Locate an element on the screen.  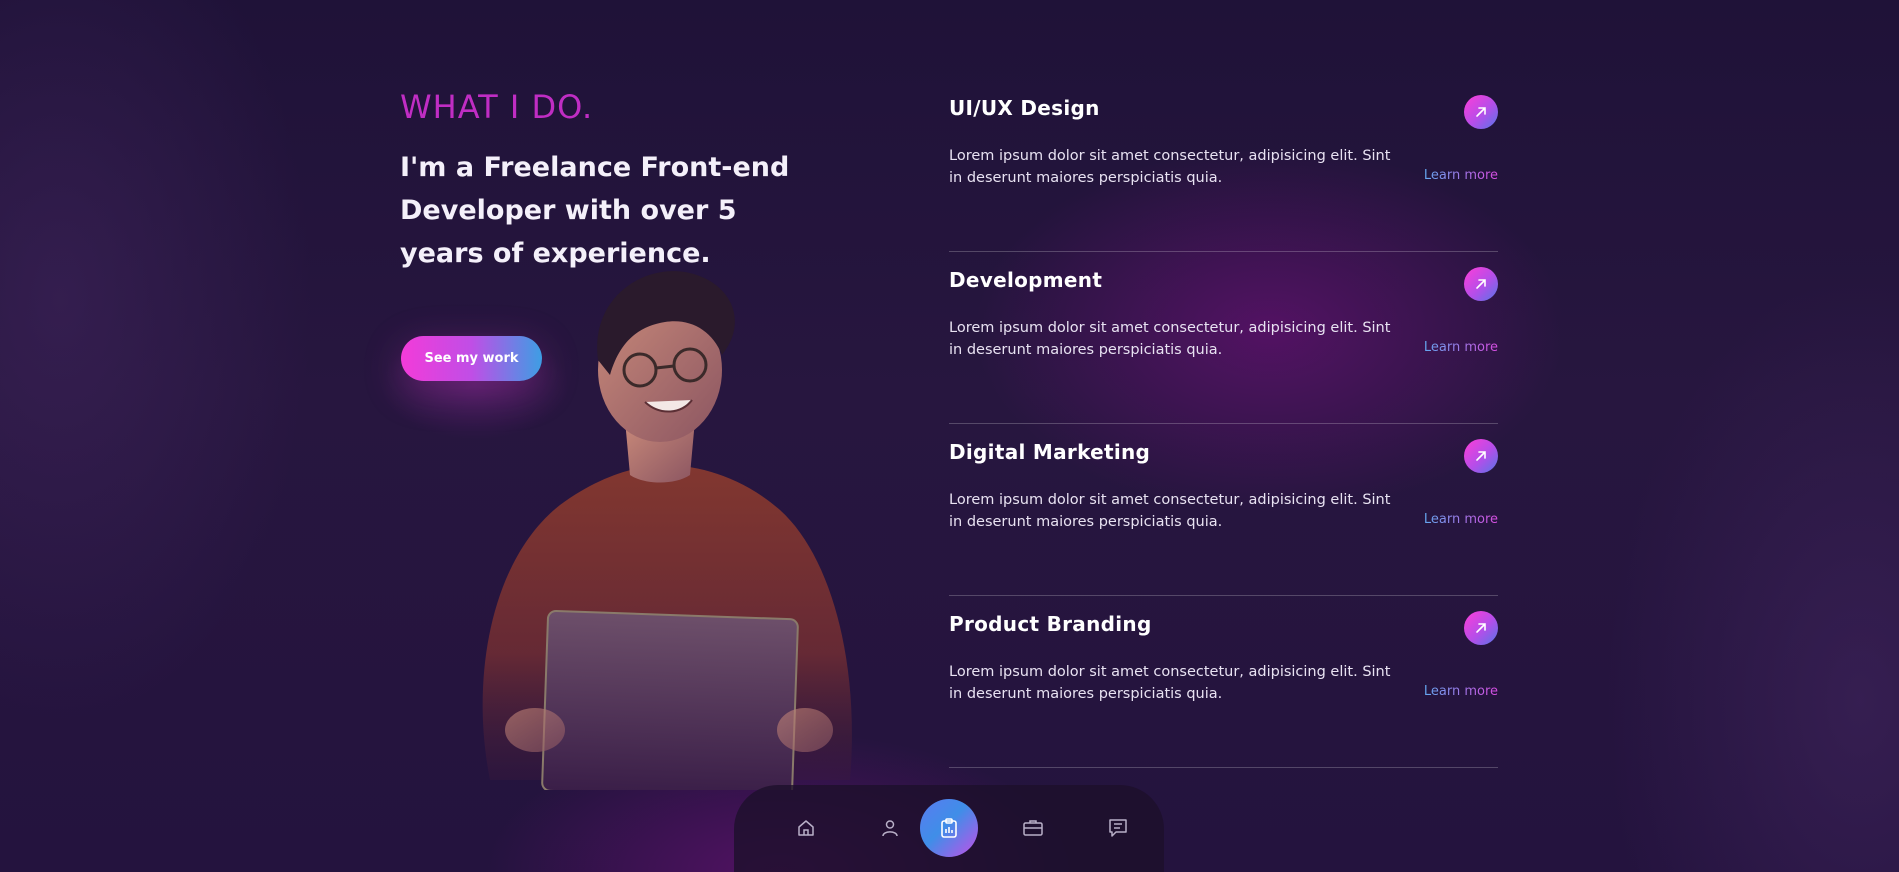
bottom-nav is located at coordinates (949, 828).